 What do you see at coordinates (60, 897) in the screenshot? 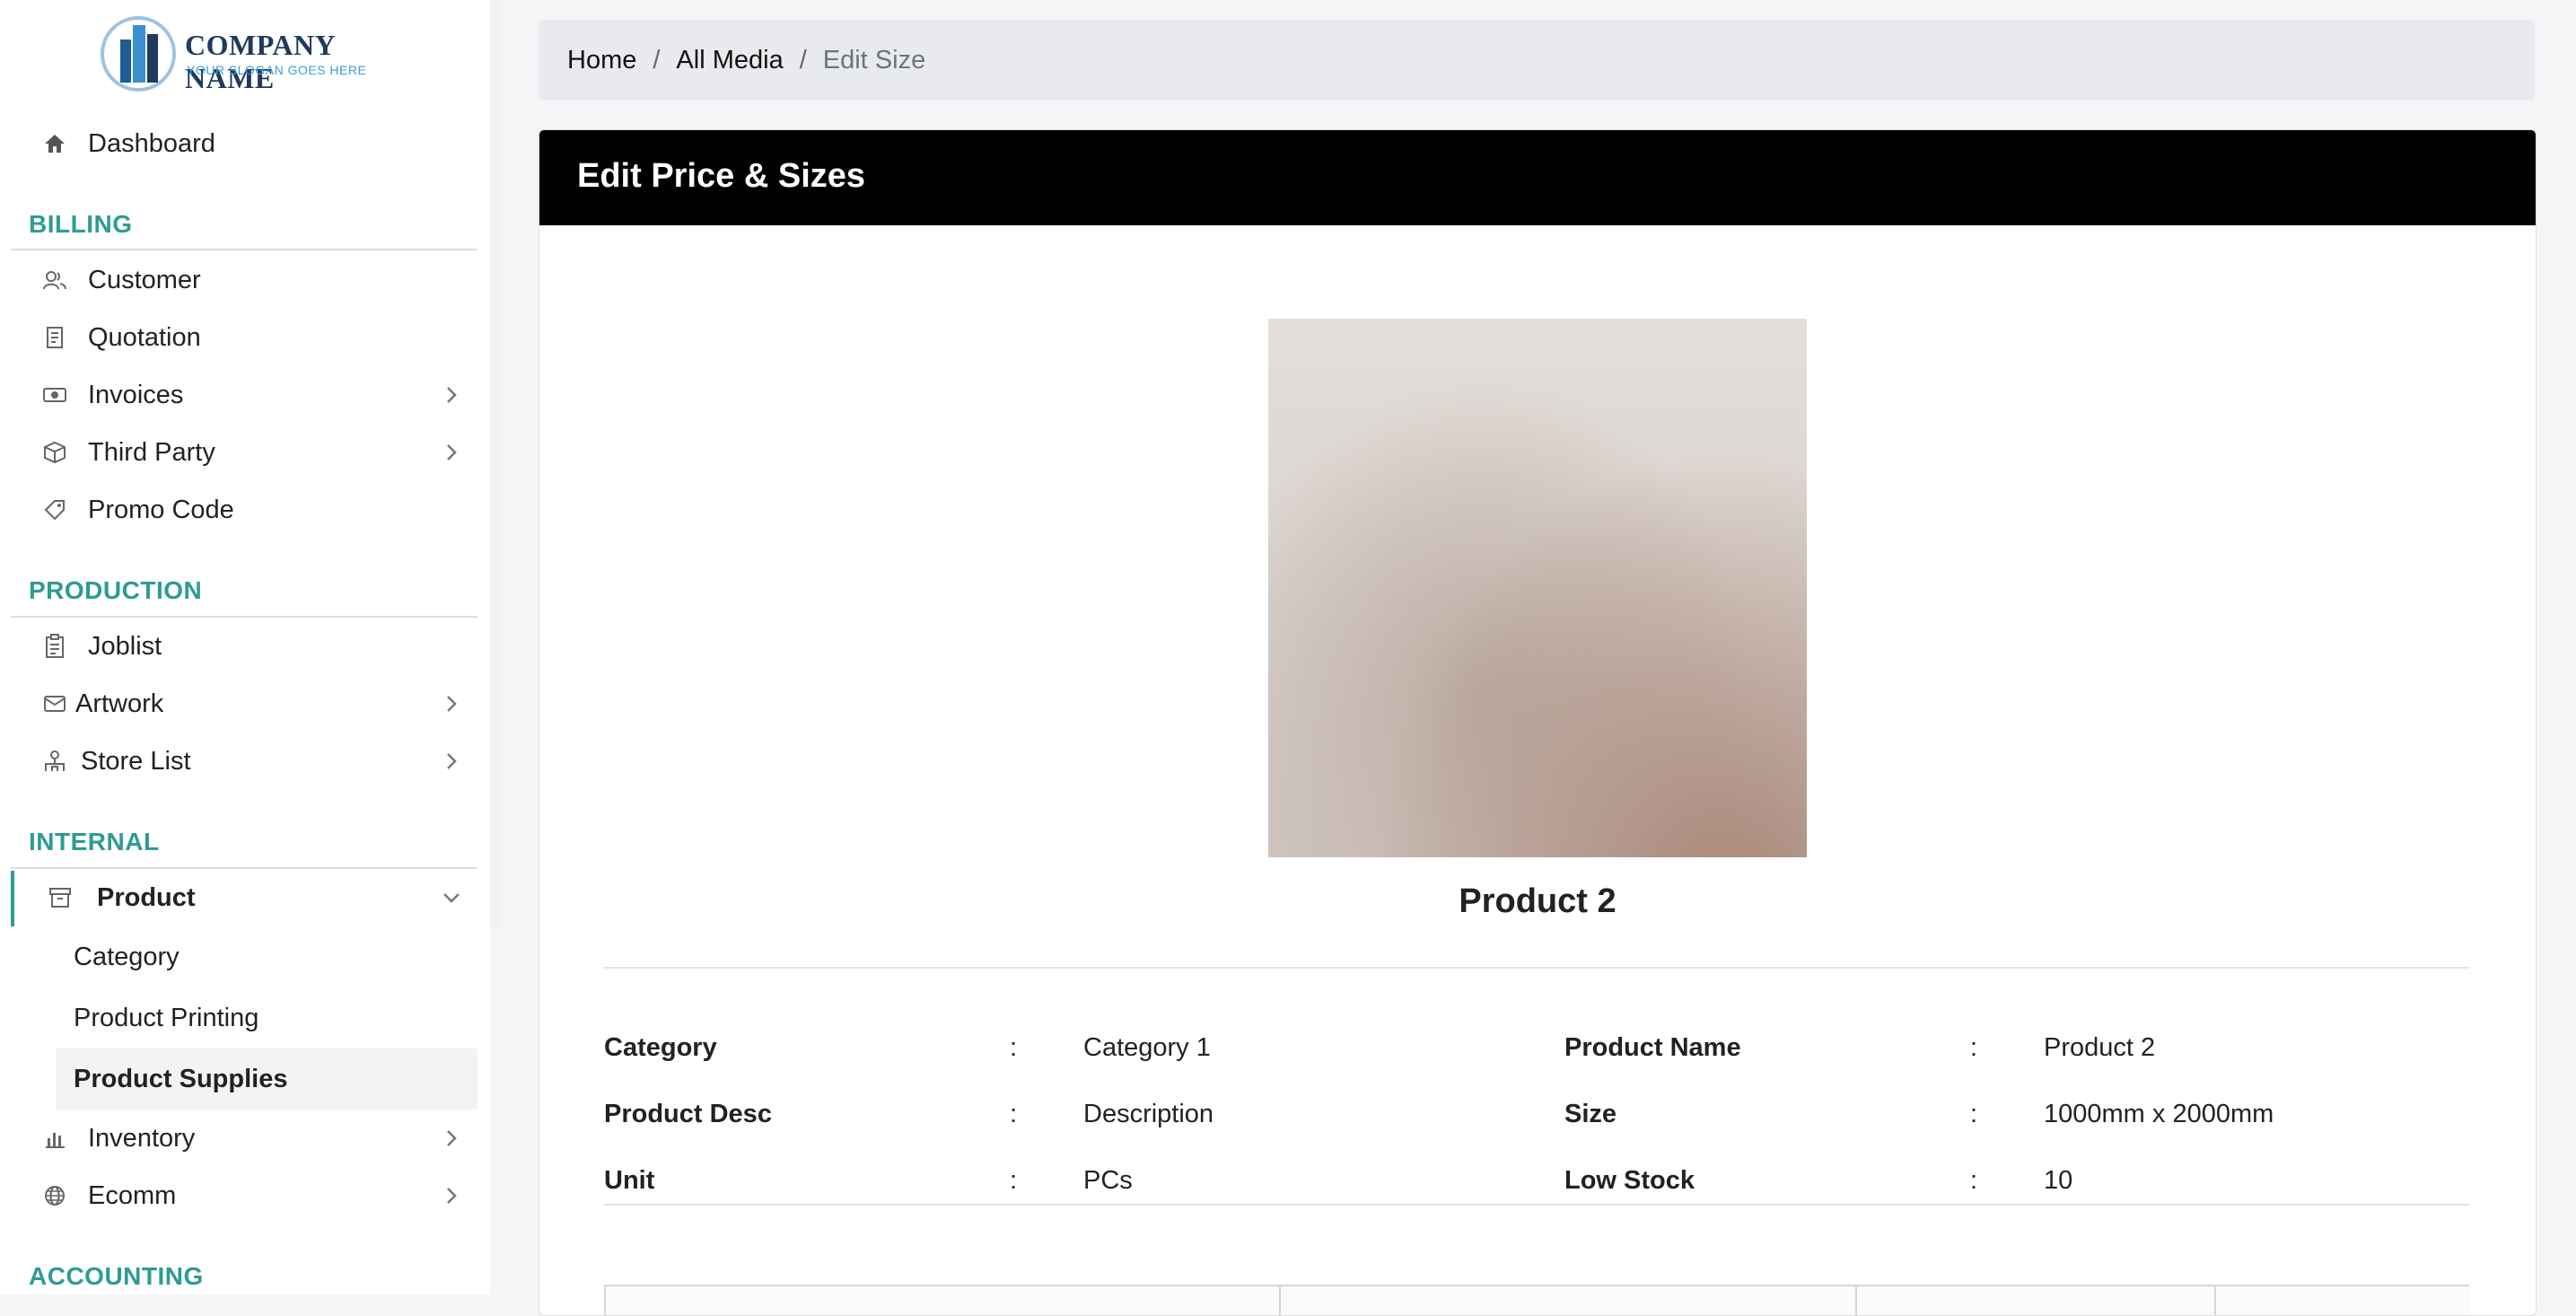
I see `archive-icon` at bounding box center [60, 897].